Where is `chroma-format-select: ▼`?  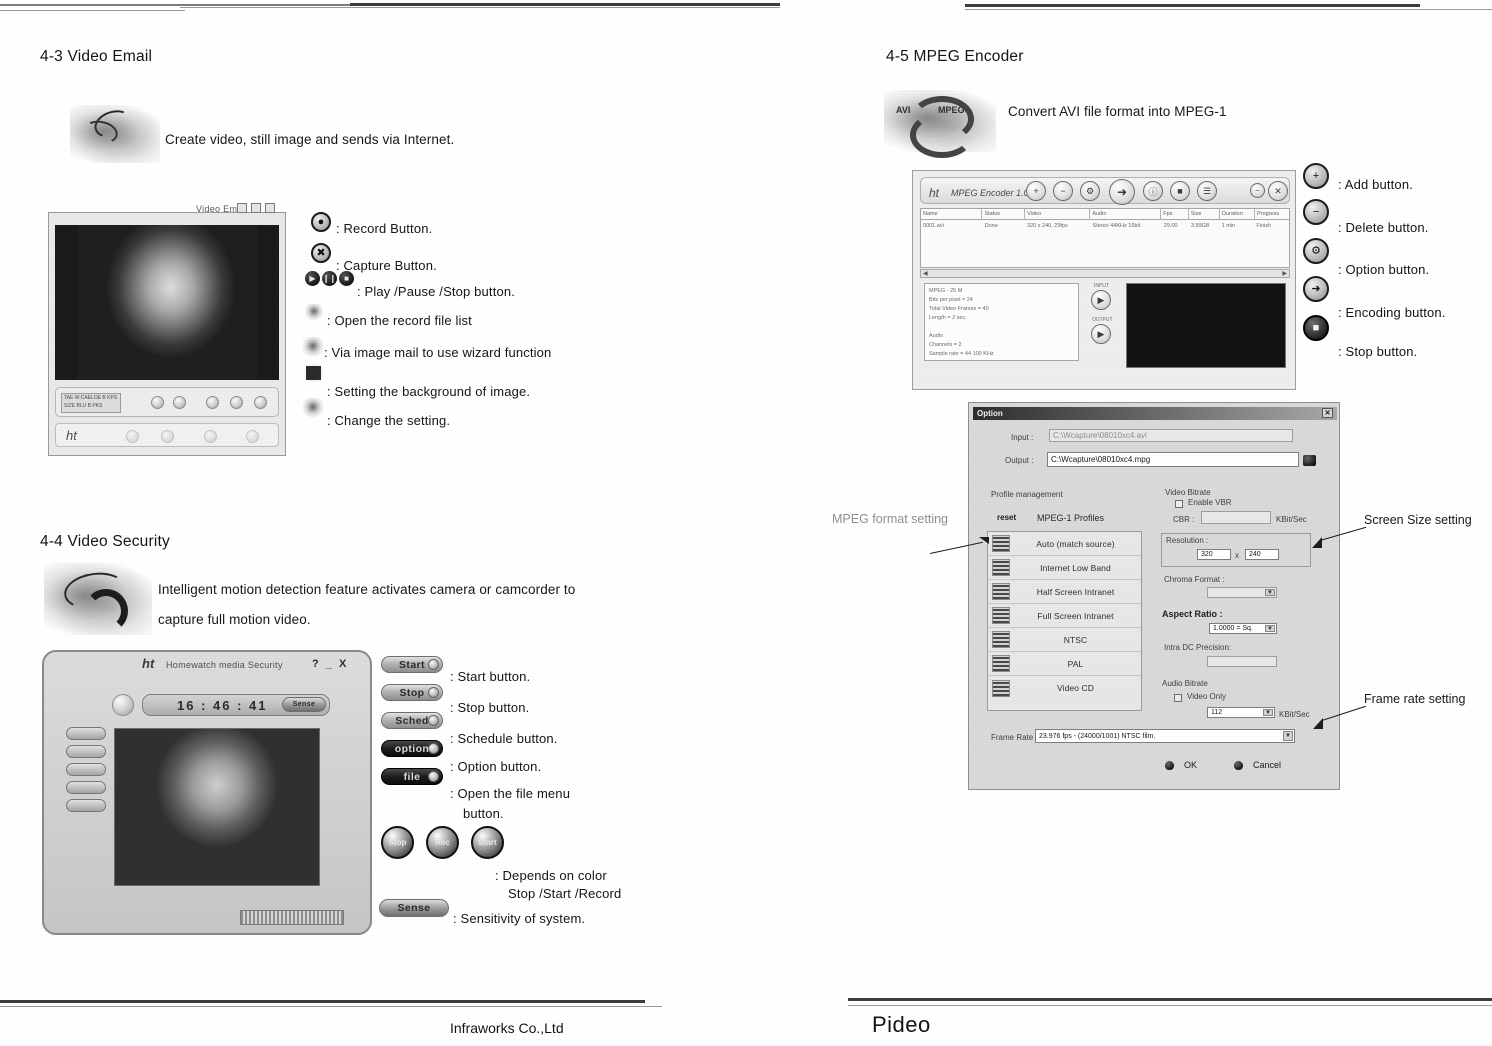 chroma-format-select: ▼ is located at coordinates (1242, 592).